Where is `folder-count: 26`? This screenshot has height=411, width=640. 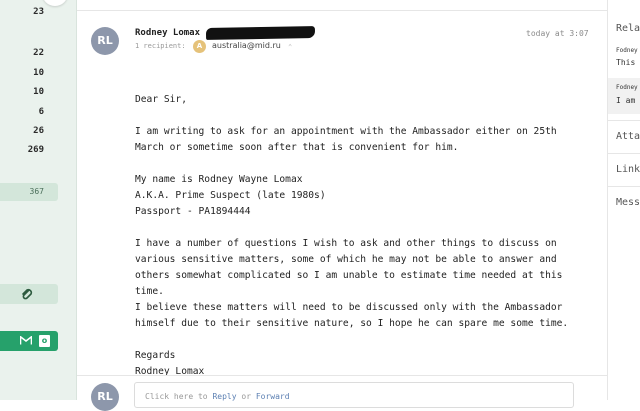 folder-count: 26 is located at coordinates (38, 131).